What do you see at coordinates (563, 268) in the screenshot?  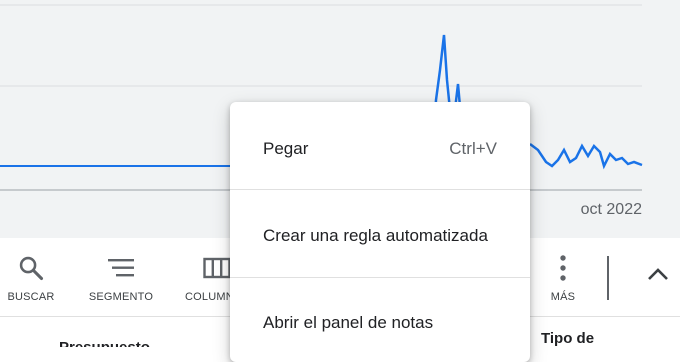 I see `more-vert-icon` at bounding box center [563, 268].